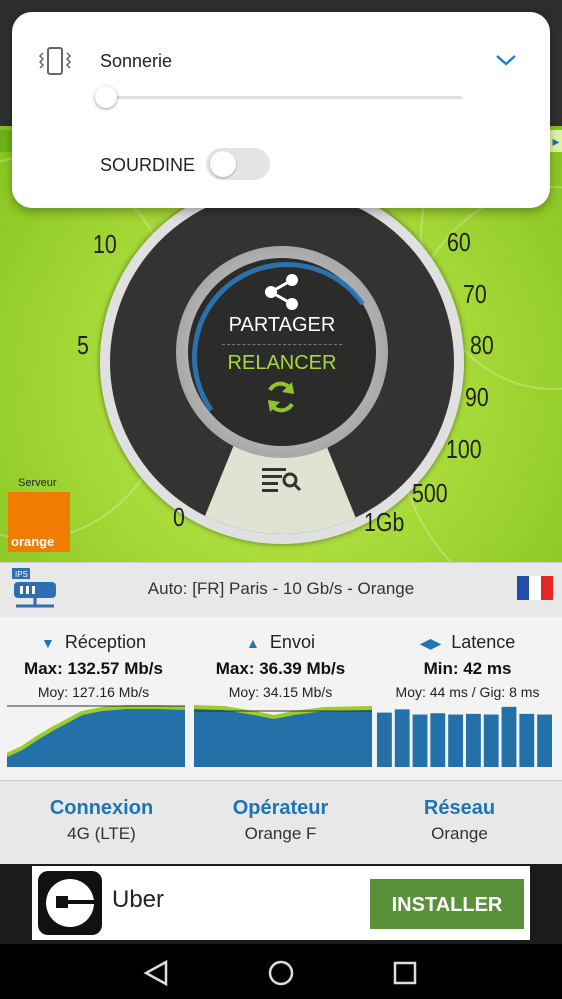 The width and height of the screenshot is (562, 999). What do you see at coordinates (459, 808) in the screenshot?
I see `network-title: Réseau` at bounding box center [459, 808].